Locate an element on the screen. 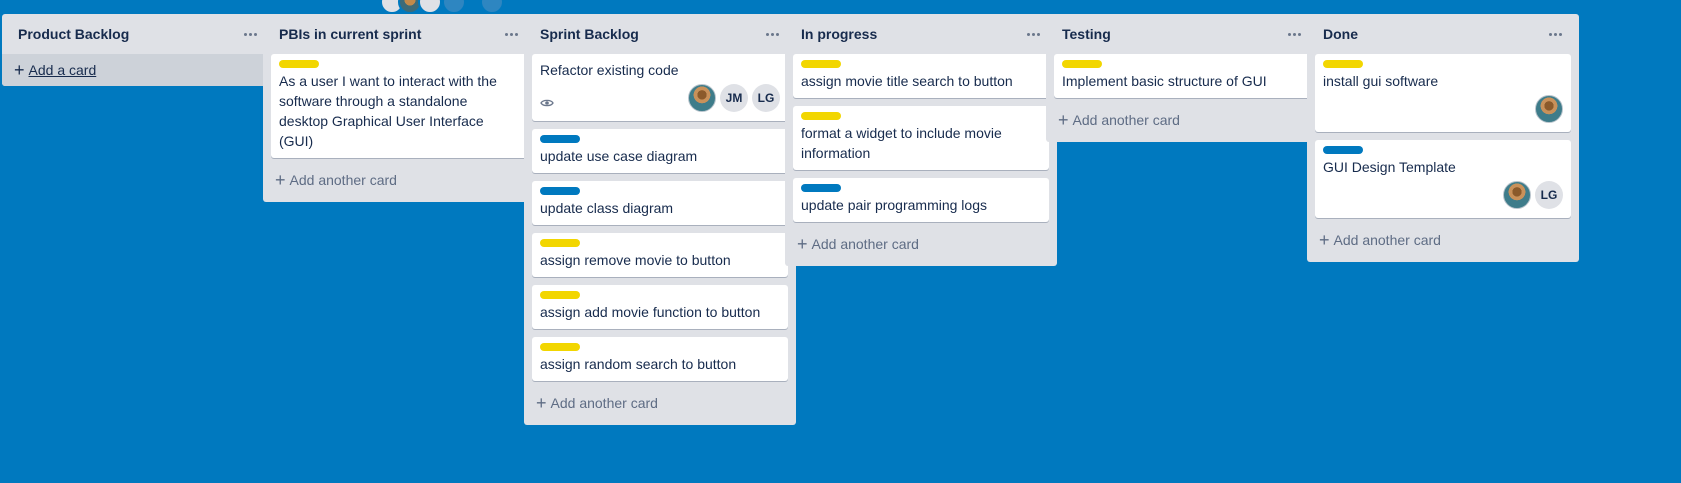 The width and height of the screenshot is (1681, 483). list-header: Done is located at coordinates (1443, 34).